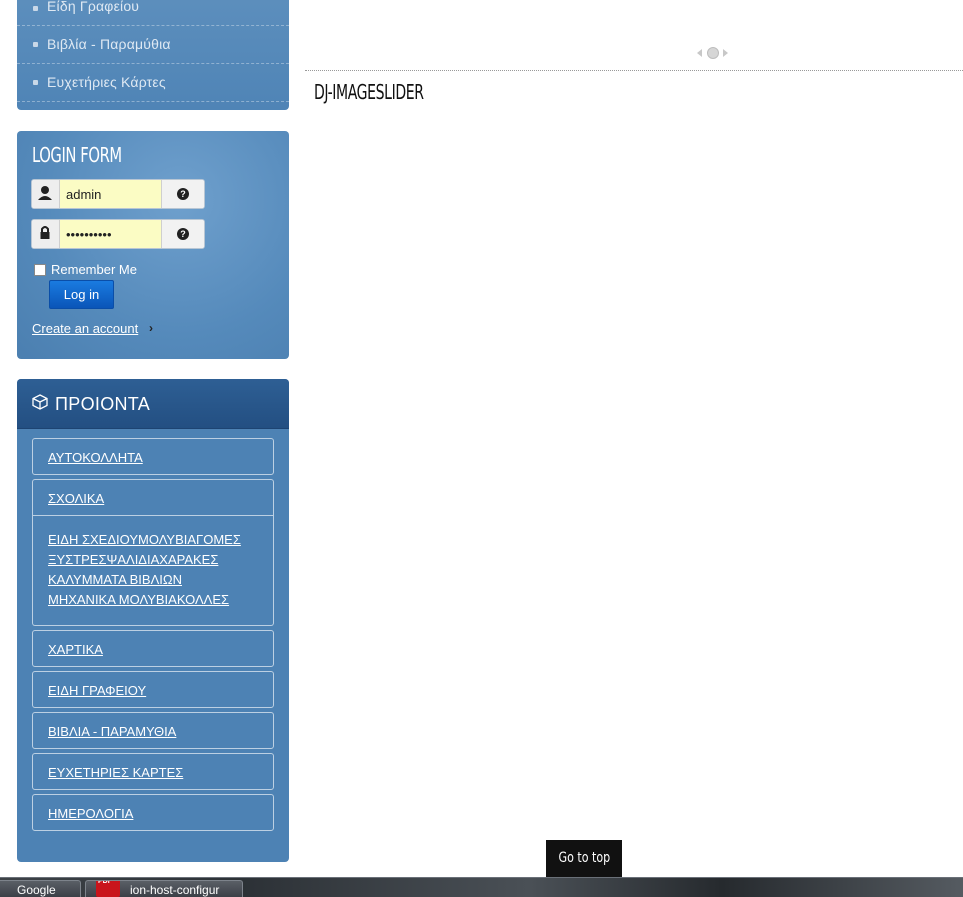 The image size is (963, 897). What do you see at coordinates (153, 540) in the screenshot?
I see `product-sublink: ΕΙΔΗ ΣΧΕΔΙΟΥΜΟΛΥΒΙΑΓΟΜΕΣ` at bounding box center [153, 540].